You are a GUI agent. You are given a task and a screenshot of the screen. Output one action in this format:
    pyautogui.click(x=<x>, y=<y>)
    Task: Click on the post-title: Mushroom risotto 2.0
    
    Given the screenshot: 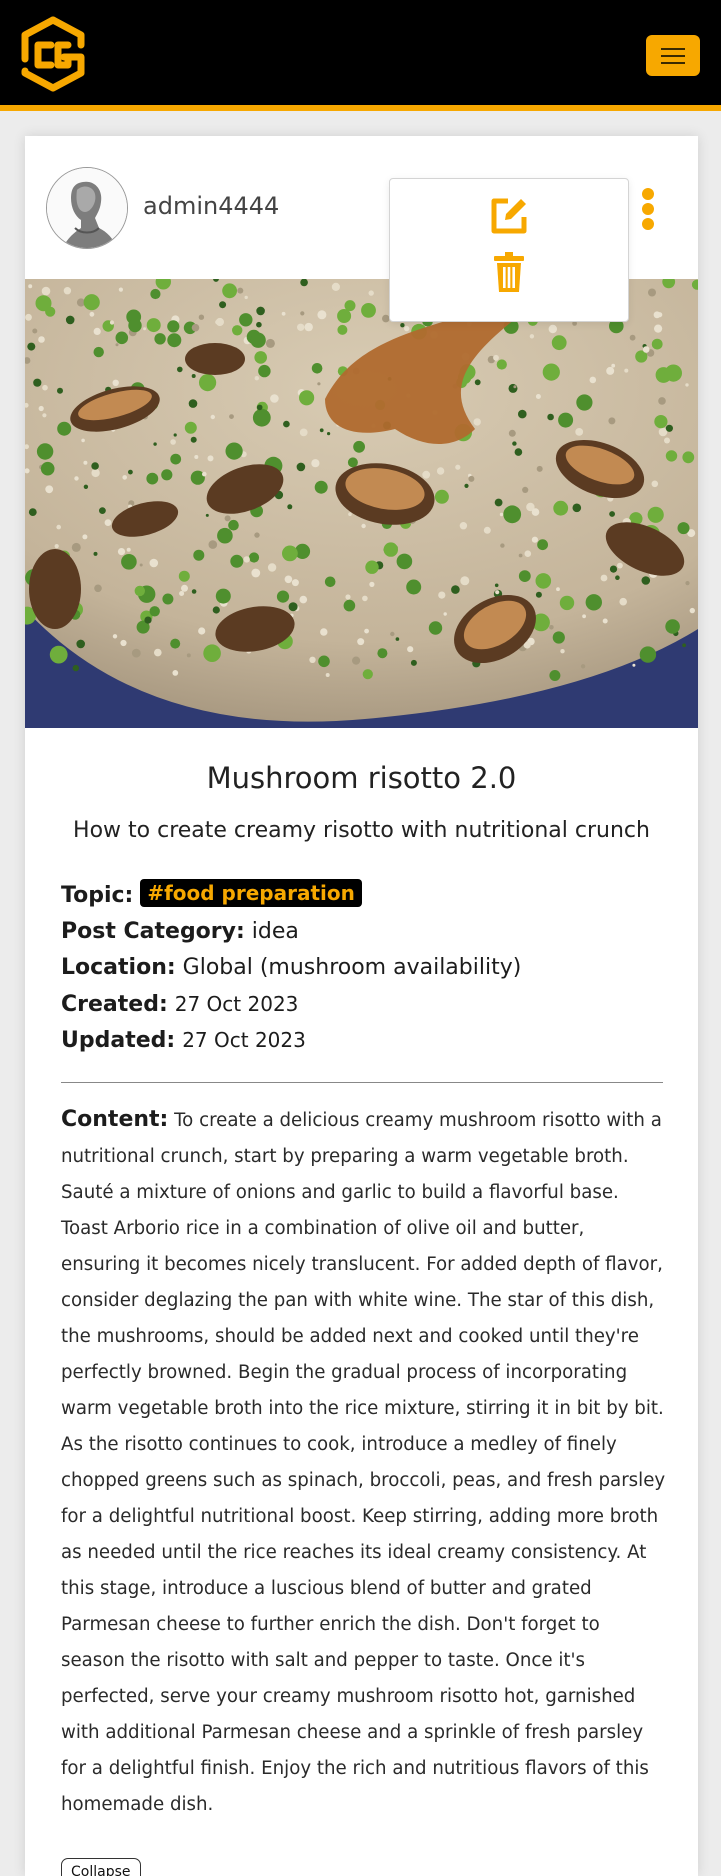 What is the action you would take?
    pyautogui.click(x=361, y=778)
    